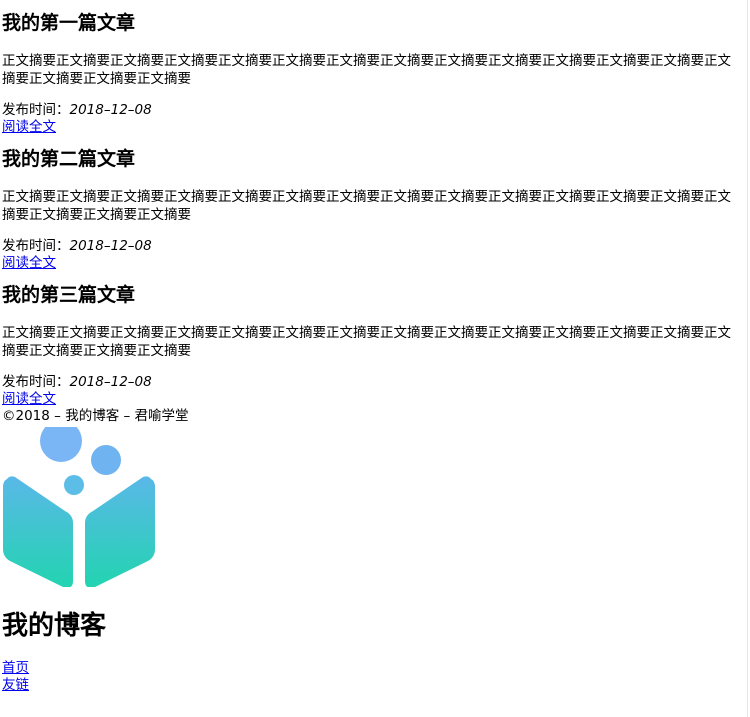  I want to click on article-title: 我的第一篇文章, so click(69, 23).